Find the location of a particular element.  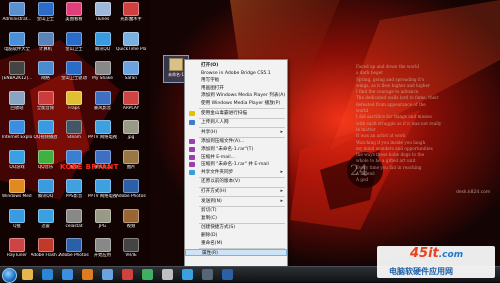

context-menu-item: 还原以前的版本(V) is located at coordinates (236, 181).